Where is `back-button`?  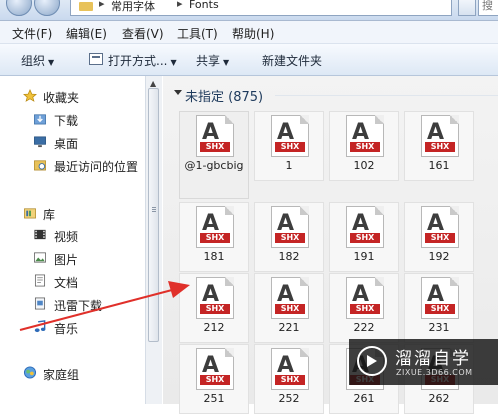 back-button is located at coordinates (19, 8).